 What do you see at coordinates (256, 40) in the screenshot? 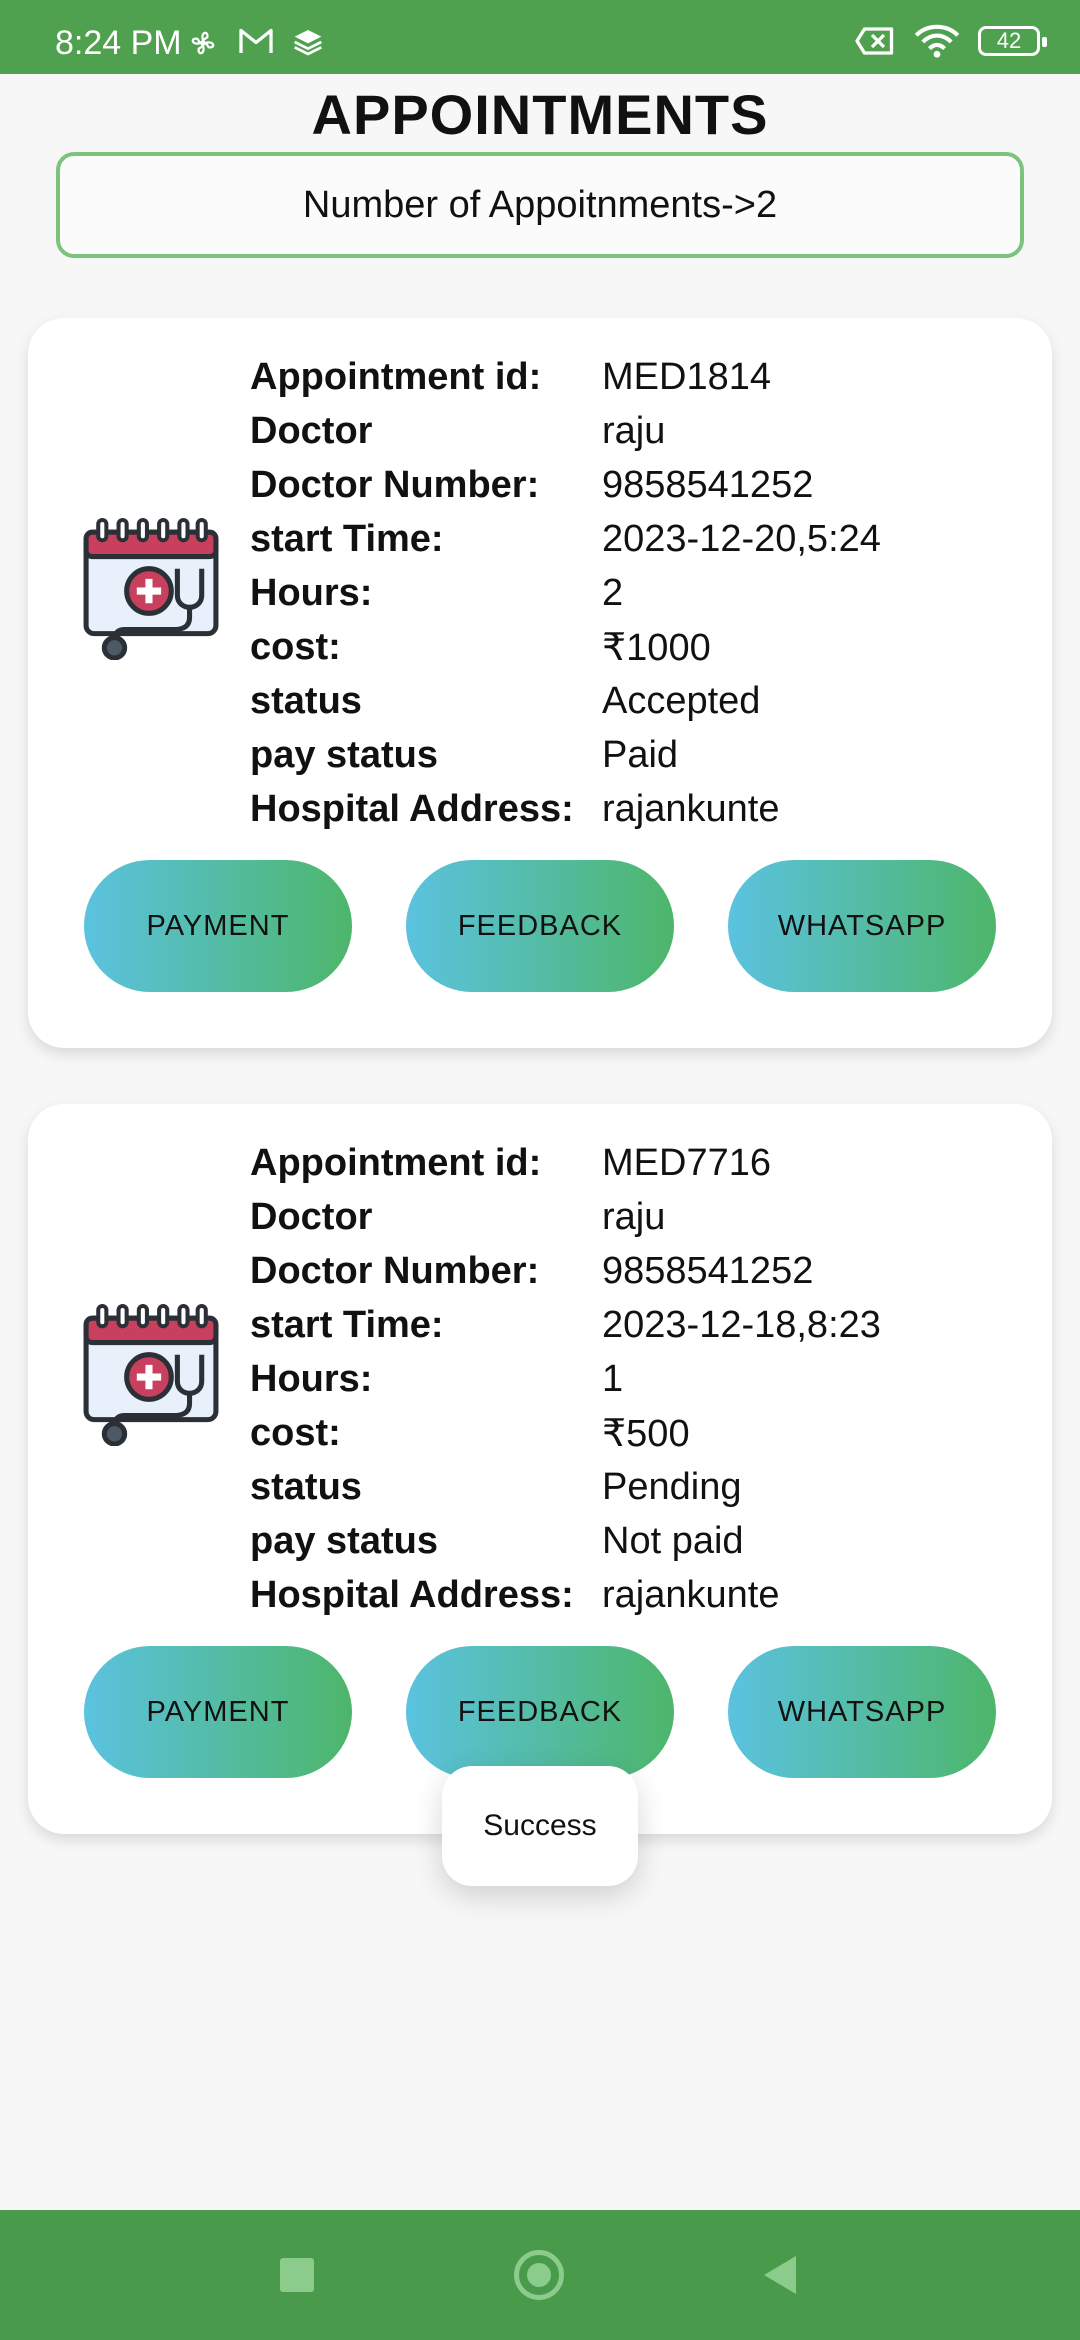
I see `gmail-icon` at bounding box center [256, 40].